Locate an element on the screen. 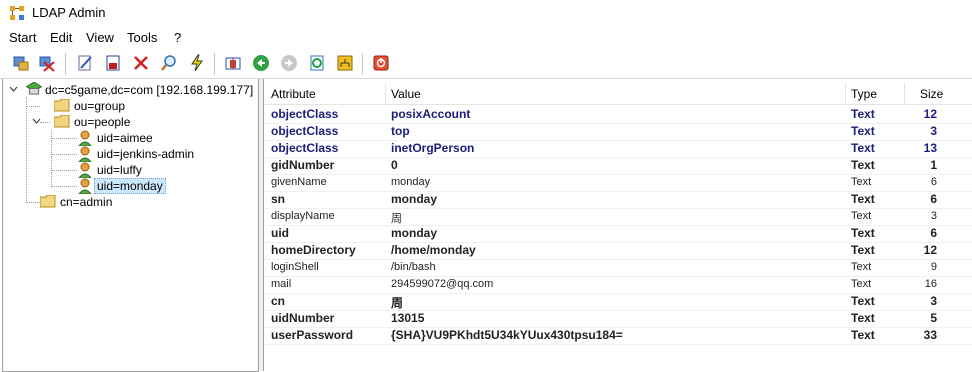 The height and width of the screenshot is (372, 972). search-icon is located at coordinates (169, 63).